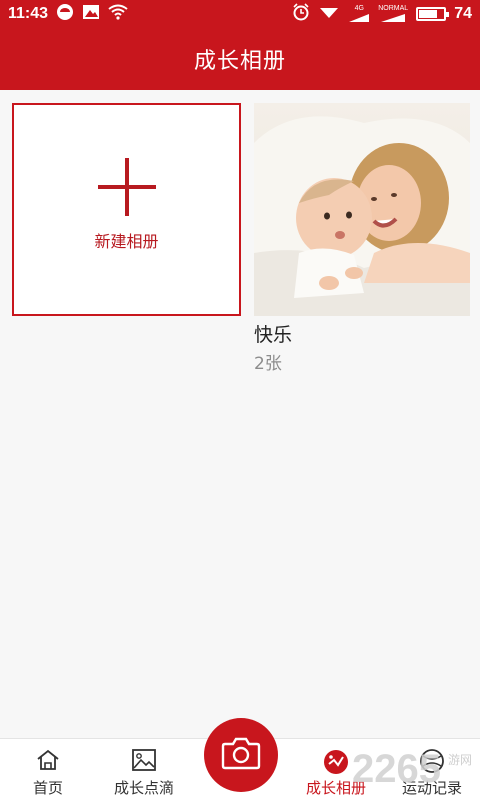  I want to click on status-bar: 11:43 4G NORMAL 74, so click(240, 14).